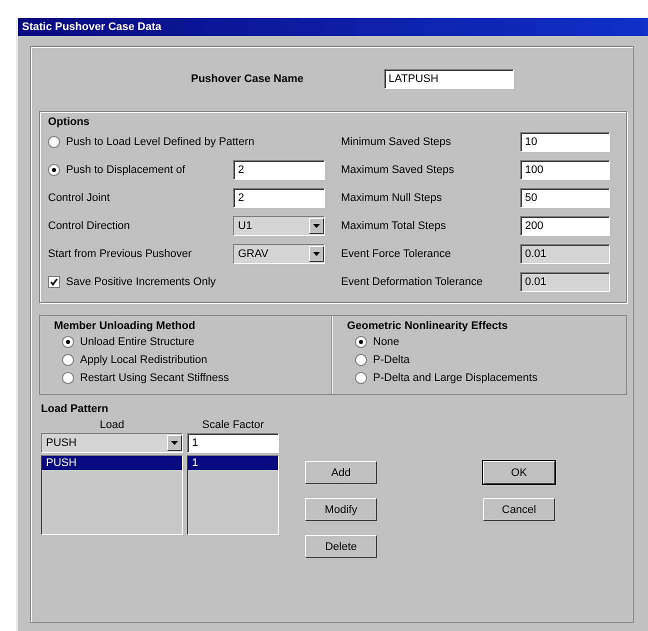 Image resolution: width=648 pixels, height=631 pixels. What do you see at coordinates (233, 425) in the screenshot?
I see `column-header: Scale Factor` at bounding box center [233, 425].